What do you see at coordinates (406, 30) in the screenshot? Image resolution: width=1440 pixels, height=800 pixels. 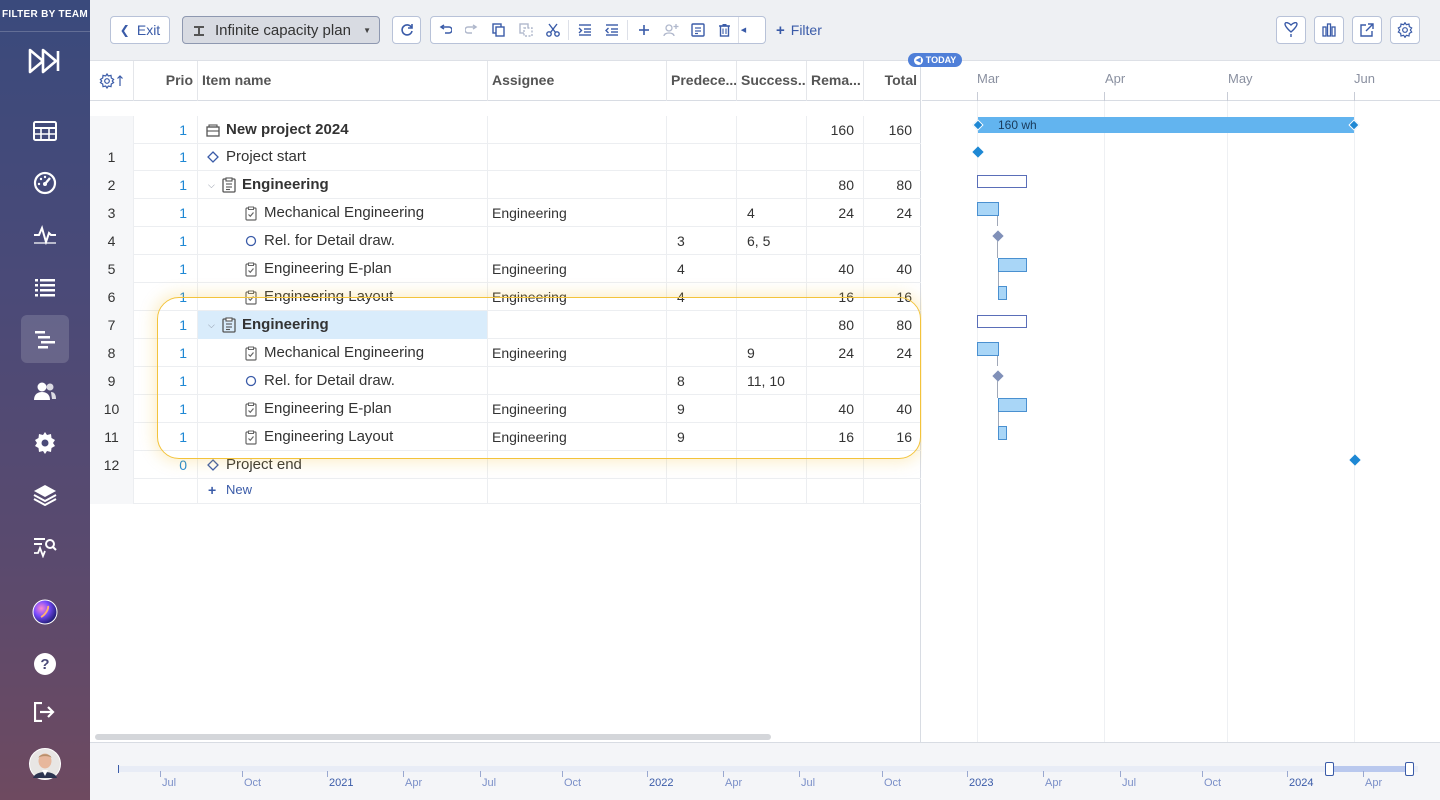 I see `refresh-button` at bounding box center [406, 30].